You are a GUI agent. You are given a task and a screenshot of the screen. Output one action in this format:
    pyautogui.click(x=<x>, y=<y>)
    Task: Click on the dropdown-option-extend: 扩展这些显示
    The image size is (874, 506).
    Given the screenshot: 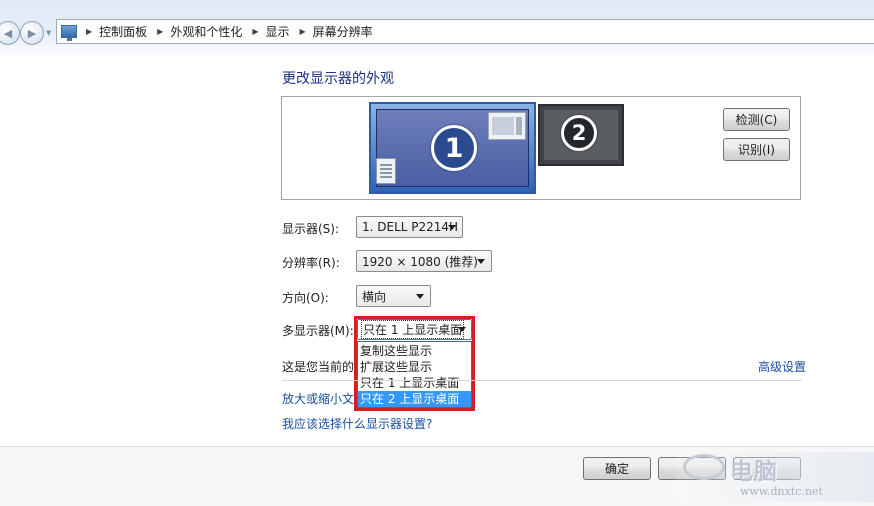 What is the action you would take?
    pyautogui.click(x=414, y=367)
    